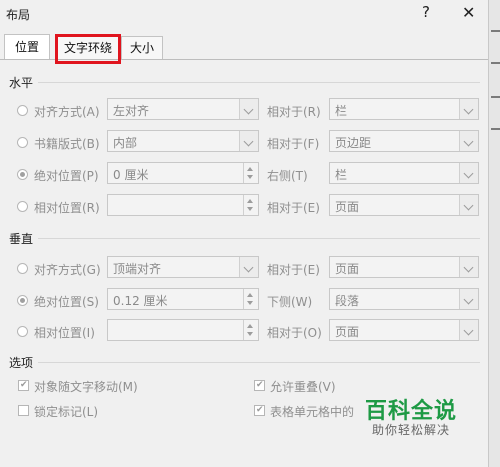 The image size is (500, 467). Describe the element at coordinates (411, 430) in the screenshot. I see `watermark-slogan: 助你轻松解决` at that location.